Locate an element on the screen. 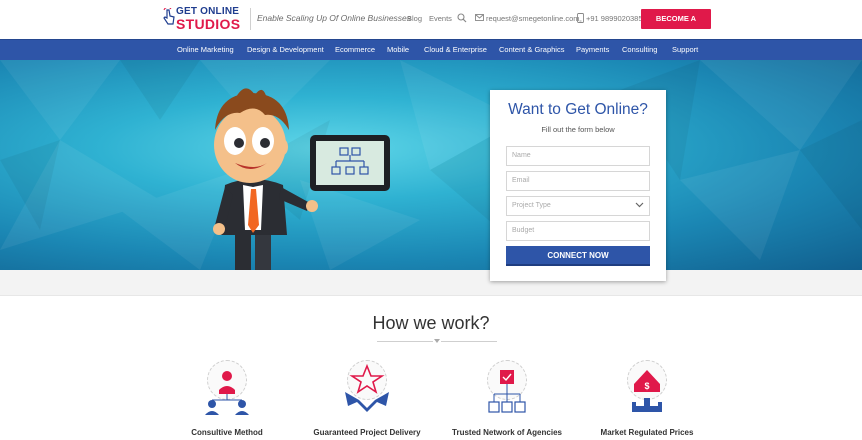 This screenshot has height=440, width=862. connect-now-button: CONNECT NOW is located at coordinates (578, 256).